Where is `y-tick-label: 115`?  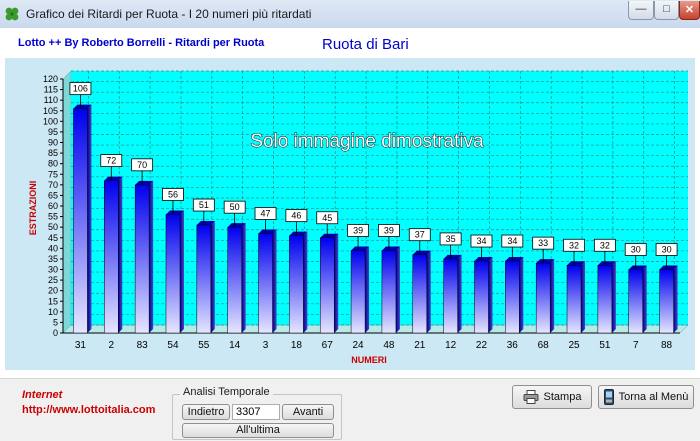 y-tick-label: 115 is located at coordinates (51, 90).